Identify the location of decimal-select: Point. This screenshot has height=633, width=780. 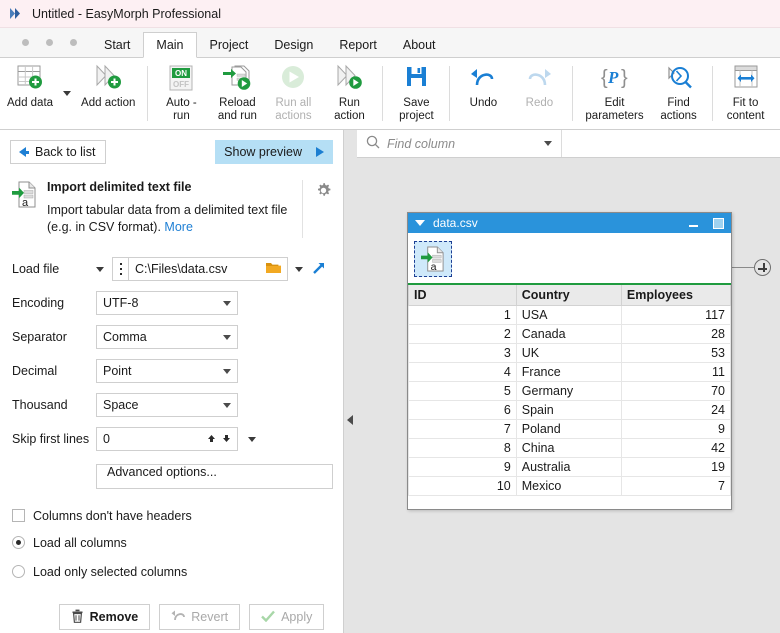
(167, 371).